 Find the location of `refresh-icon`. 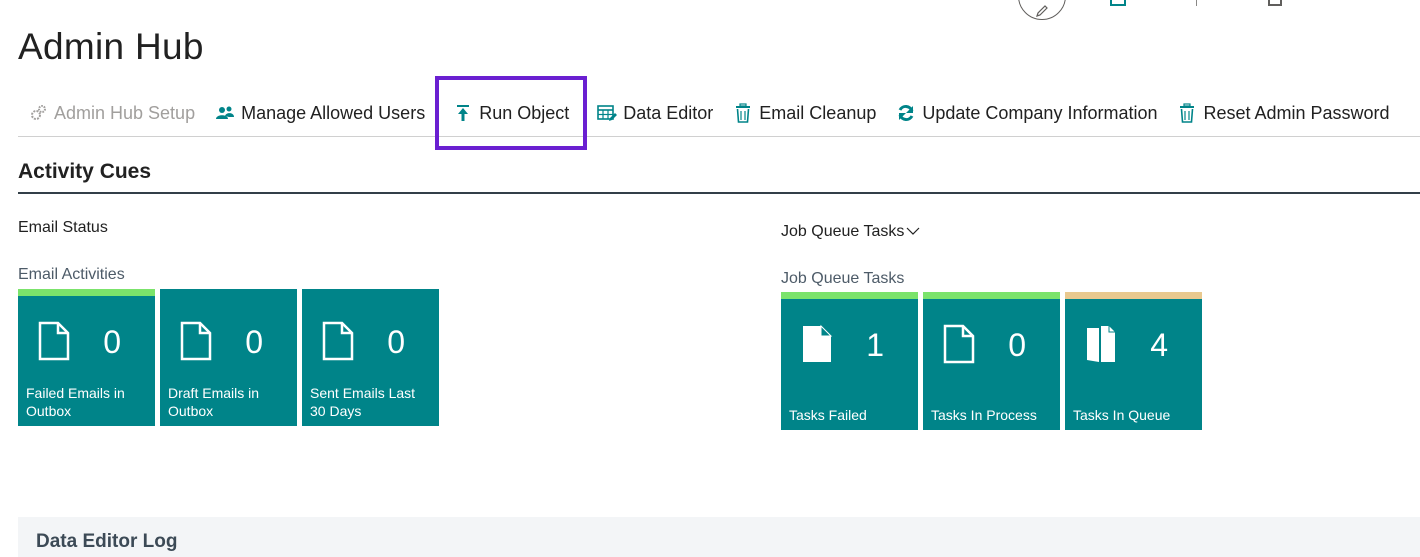

refresh-icon is located at coordinates (906, 113).